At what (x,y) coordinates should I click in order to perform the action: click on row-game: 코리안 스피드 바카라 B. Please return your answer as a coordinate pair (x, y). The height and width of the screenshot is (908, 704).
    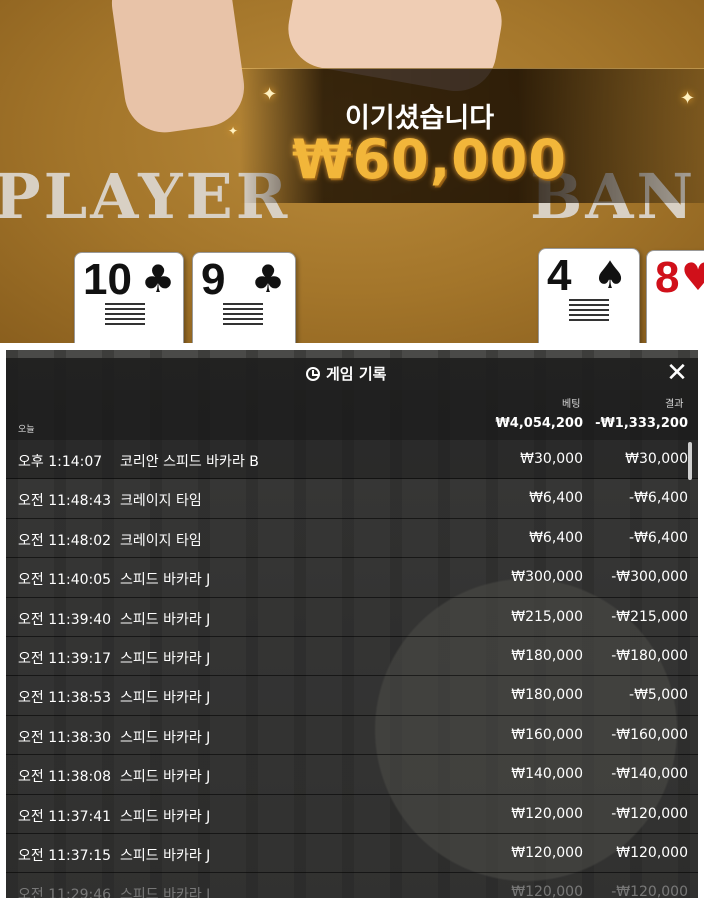
    Looking at the image, I should click on (189, 462).